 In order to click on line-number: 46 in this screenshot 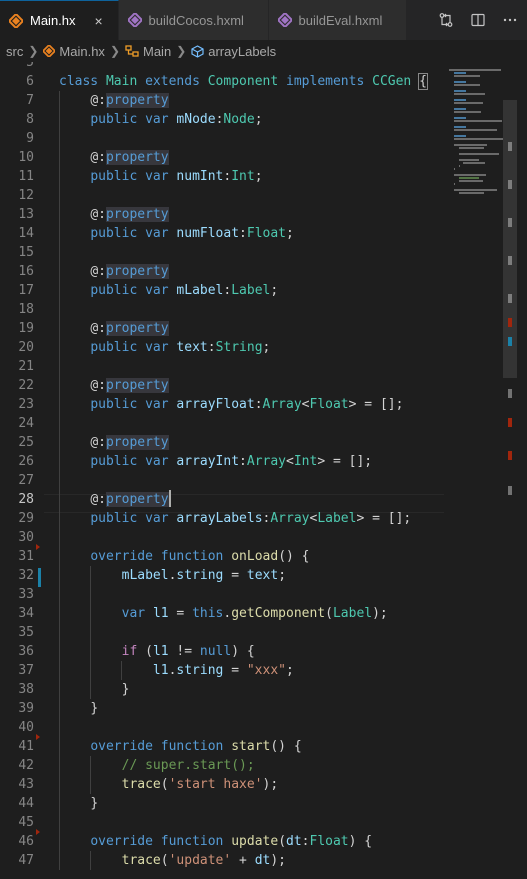, I will do `click(26, 841)`.